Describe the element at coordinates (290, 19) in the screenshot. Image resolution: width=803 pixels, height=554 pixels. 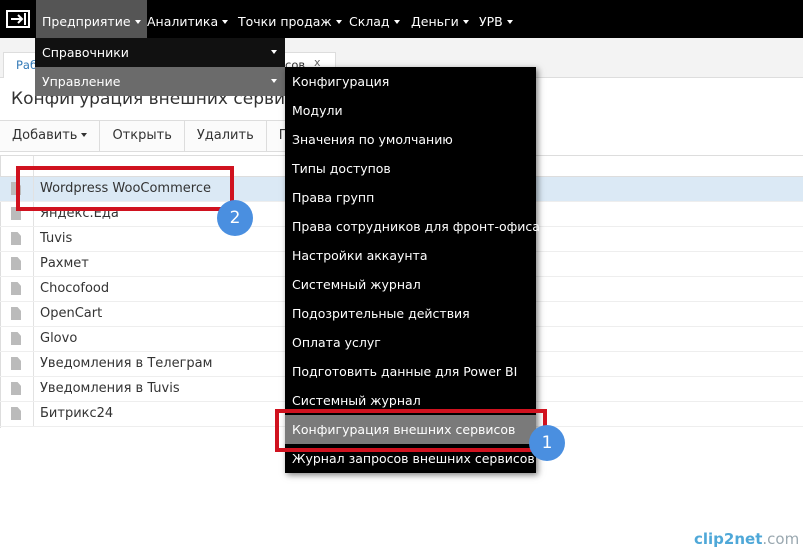
I see `nav-sales-points: Точки продаж` at that location.